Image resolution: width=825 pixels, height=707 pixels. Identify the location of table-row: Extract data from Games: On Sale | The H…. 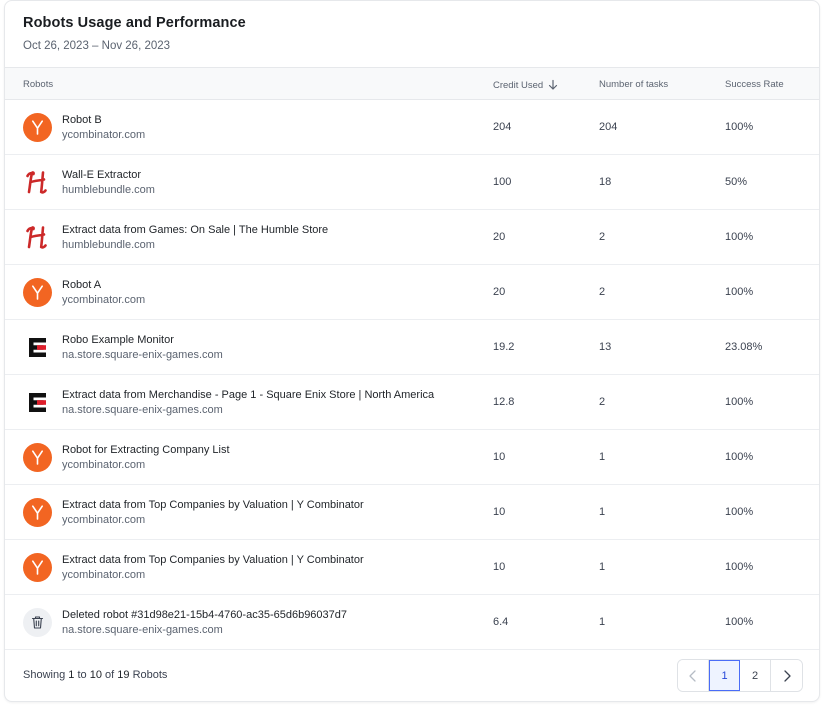
(412, 237).